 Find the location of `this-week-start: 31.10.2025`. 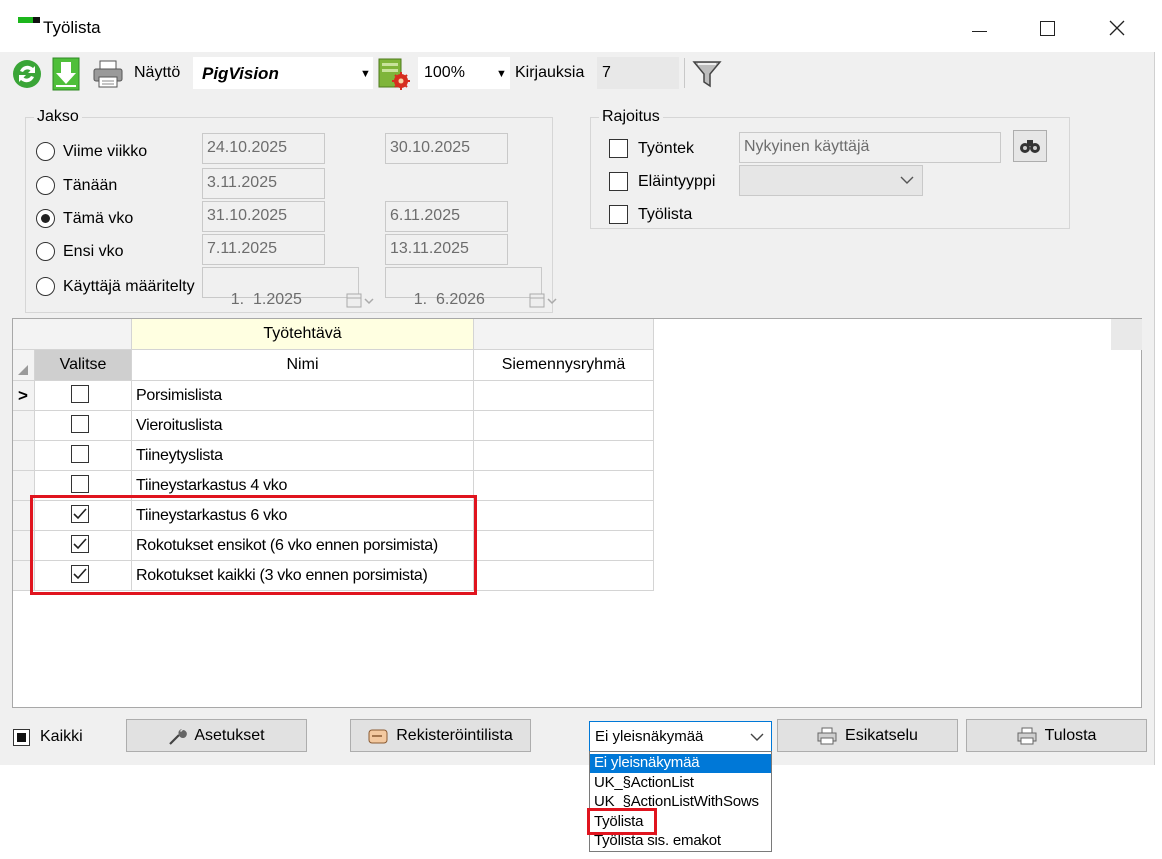

this-week-start: 31.10.2025 is located at coordinates (263, 216).